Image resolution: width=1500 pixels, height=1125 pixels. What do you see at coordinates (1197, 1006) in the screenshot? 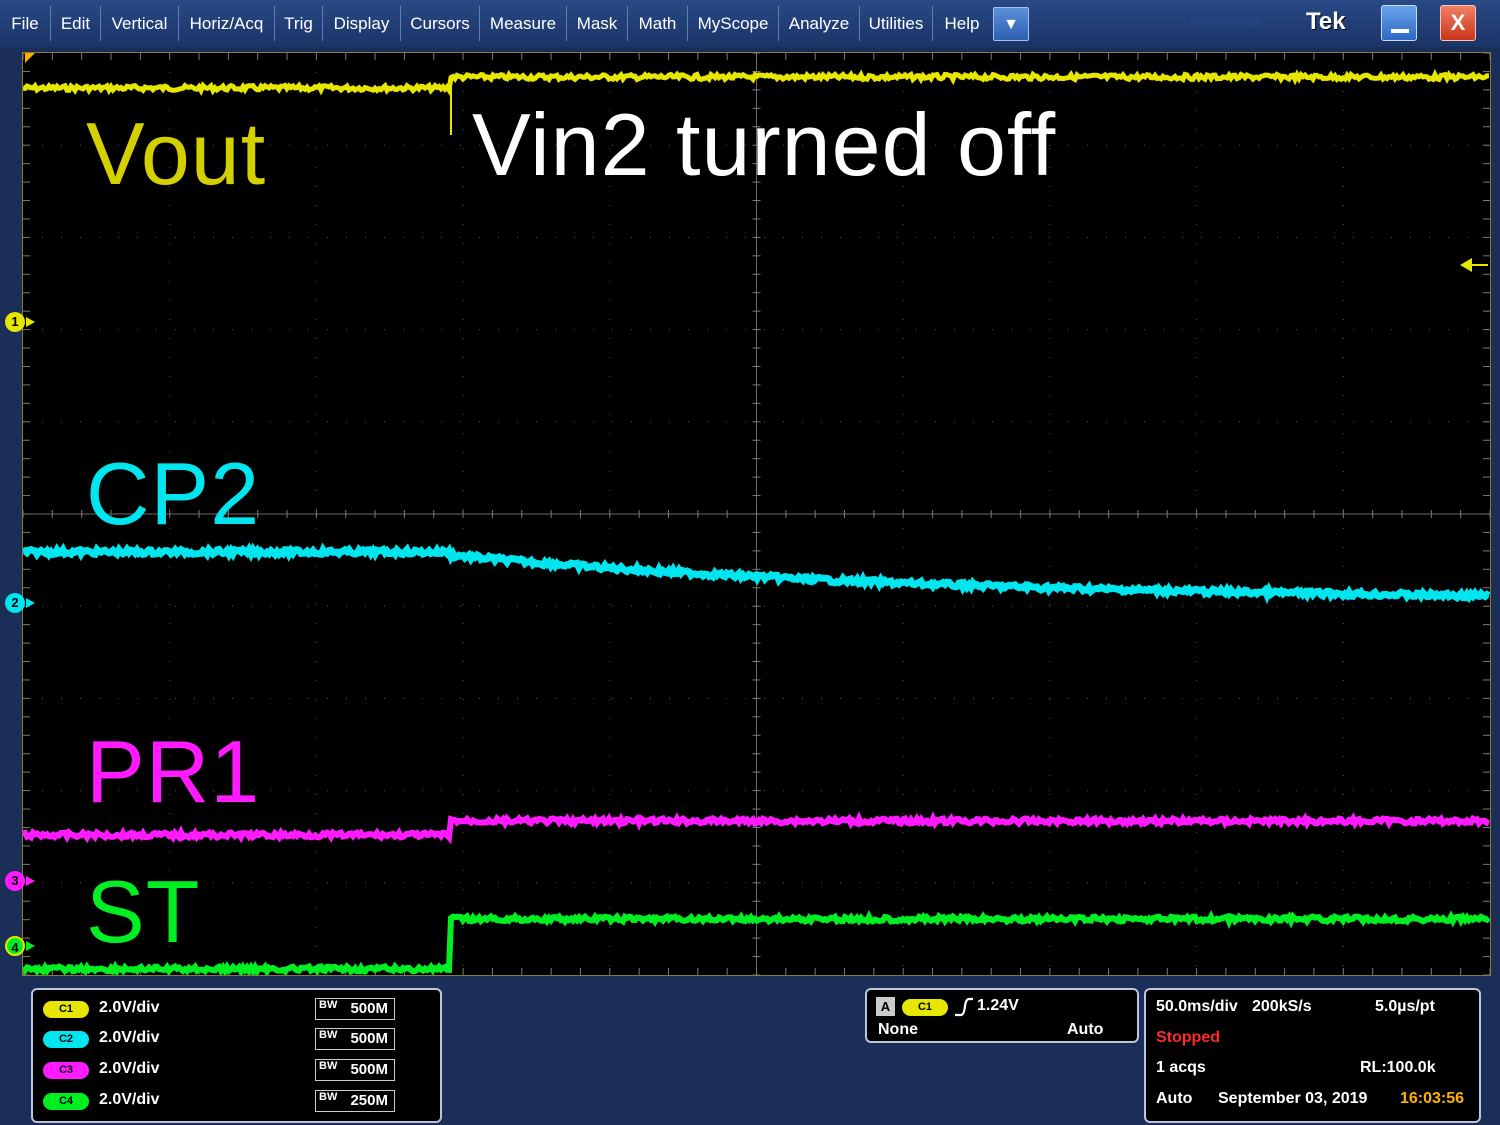
I see `timebase-scale: 50.0ms/div` at bounding box center [1197, 1006].